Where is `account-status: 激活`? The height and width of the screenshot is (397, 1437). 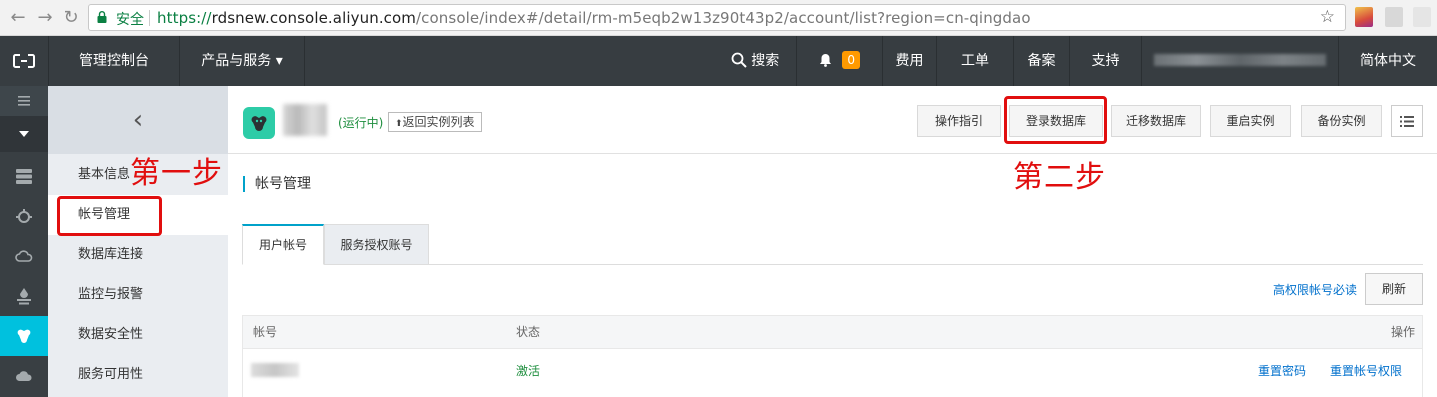 account-status: 激活 is located at coordinates (528, 371).